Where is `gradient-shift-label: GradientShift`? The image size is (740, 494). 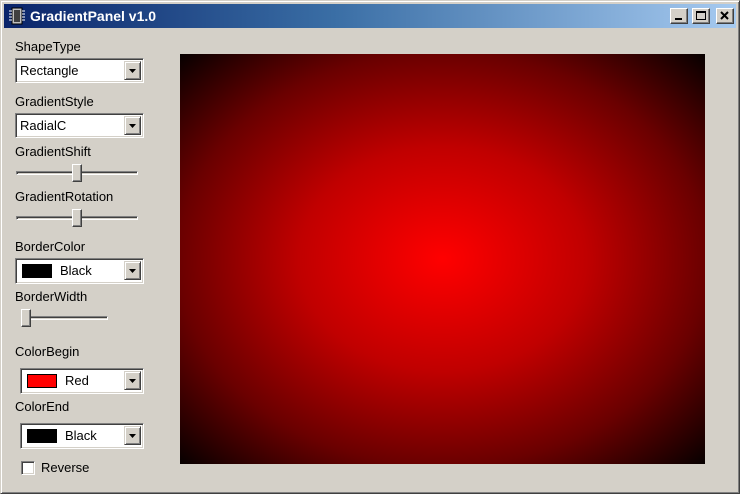 gradient-shift-label: GradientShift is located at coordinates (53, 151).